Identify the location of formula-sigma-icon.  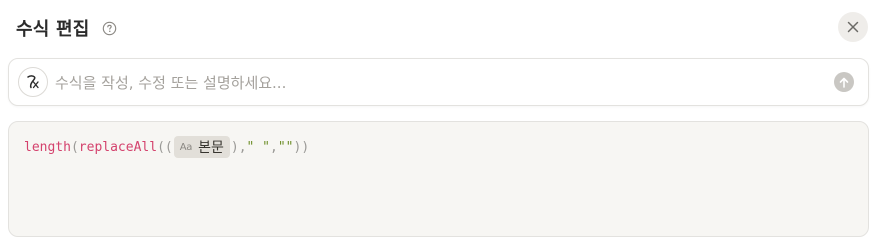
(33, 82).